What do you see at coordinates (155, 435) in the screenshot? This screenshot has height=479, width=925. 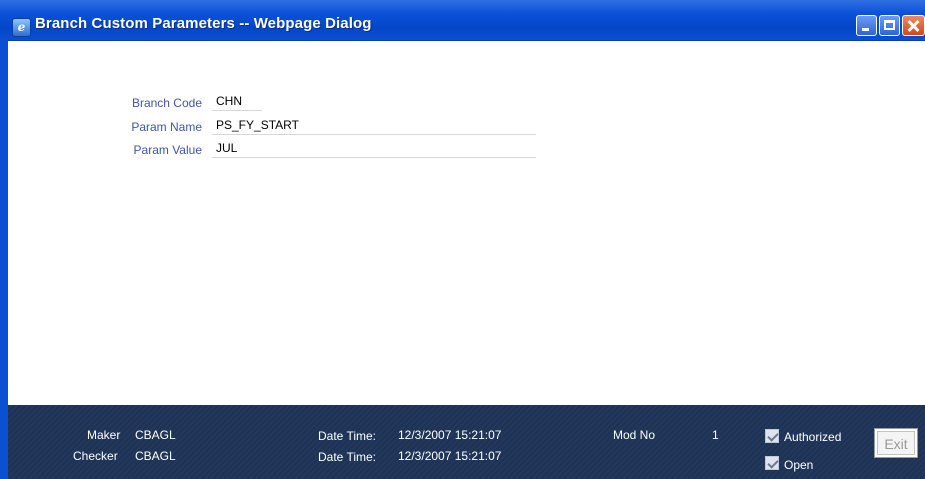 I see `maker-value: CBAGL` at bounding box center [155, 435].